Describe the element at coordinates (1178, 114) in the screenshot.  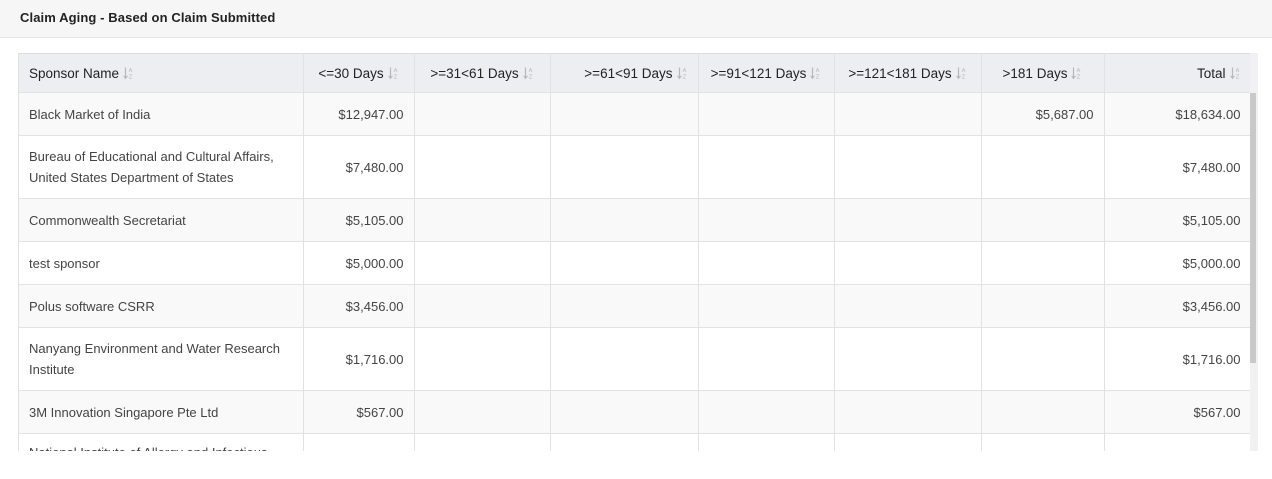
I see `total-cell: $18,634.00` at that location.